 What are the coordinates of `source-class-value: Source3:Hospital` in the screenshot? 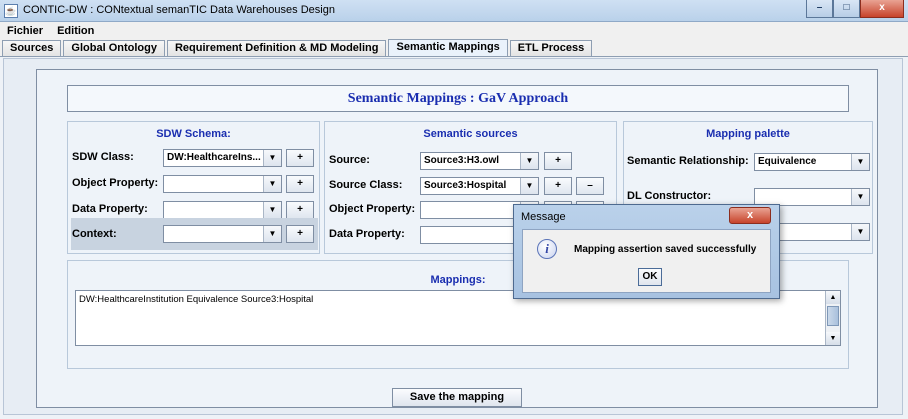 It's located at (465, 185).